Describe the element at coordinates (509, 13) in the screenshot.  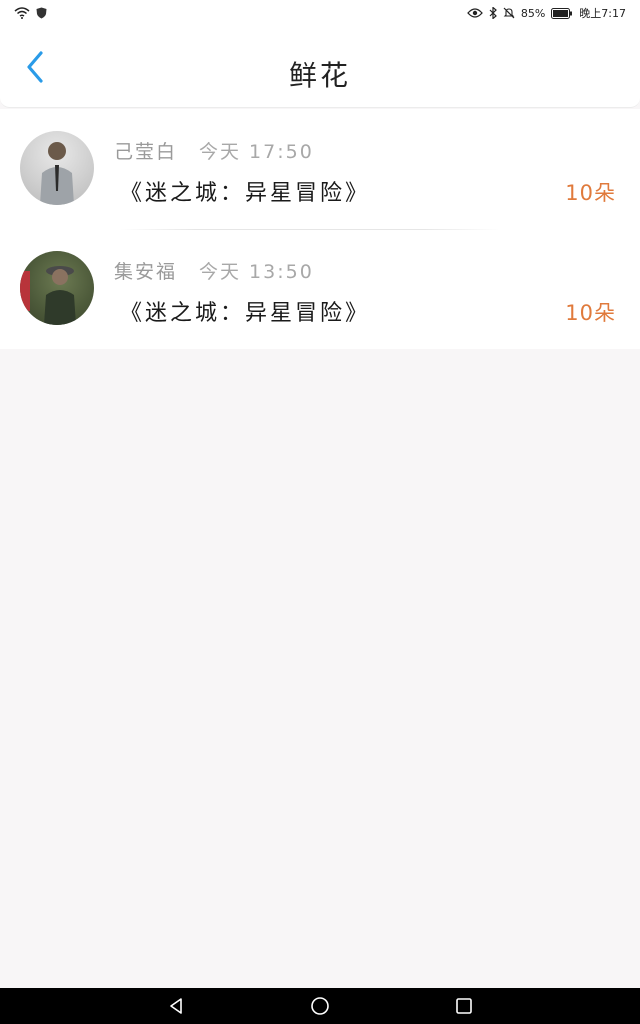
I see `mute-bell-icon` at that location.